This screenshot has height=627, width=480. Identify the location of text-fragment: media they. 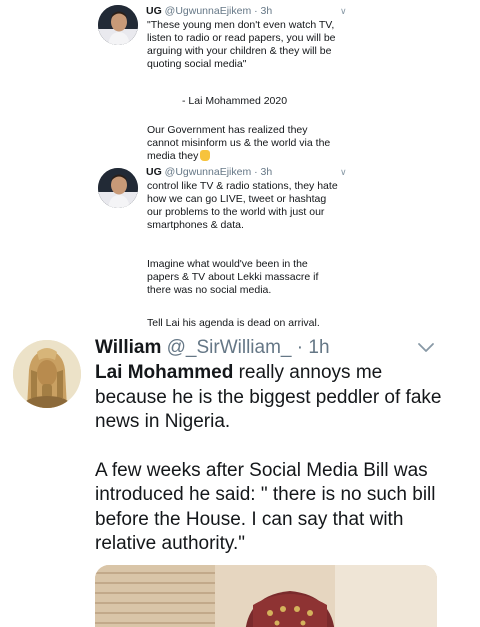
(173, 156).